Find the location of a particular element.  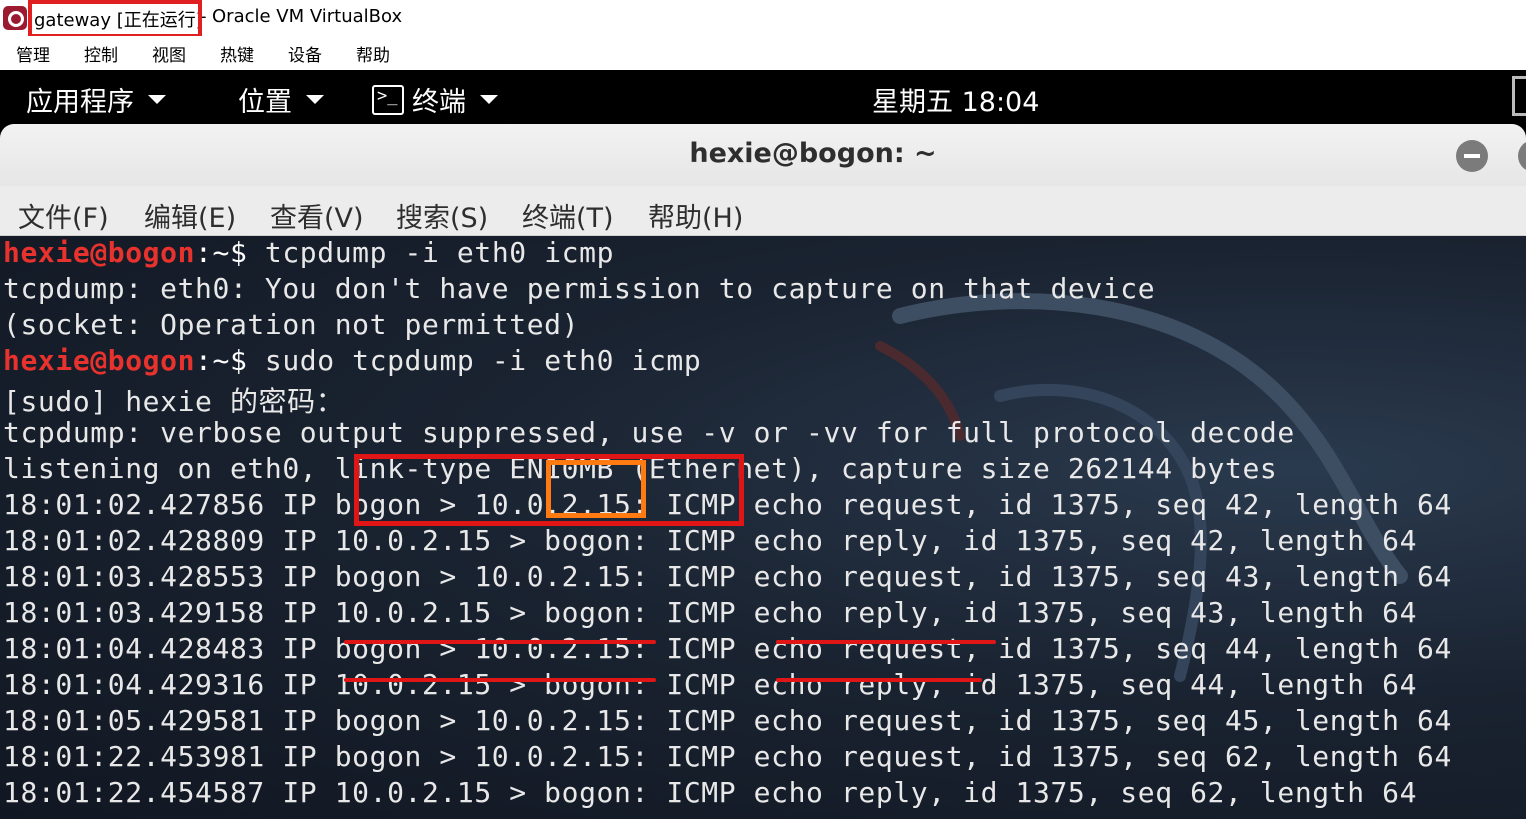

terminal-line: [sudo] hexie 的密码： is located at coordinates (173, 400).